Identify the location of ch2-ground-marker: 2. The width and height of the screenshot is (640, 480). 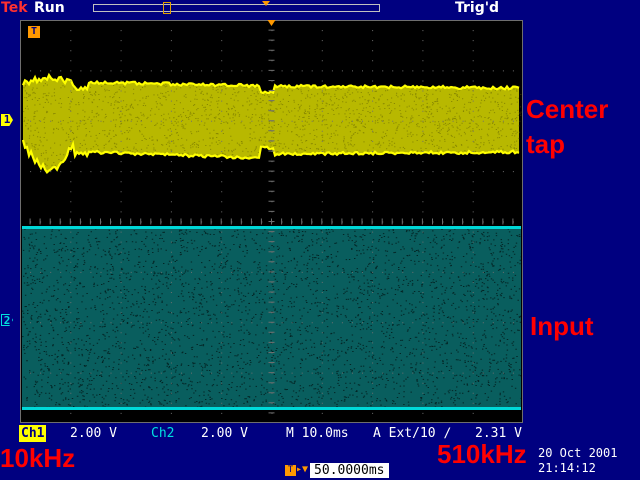
(7, 320).